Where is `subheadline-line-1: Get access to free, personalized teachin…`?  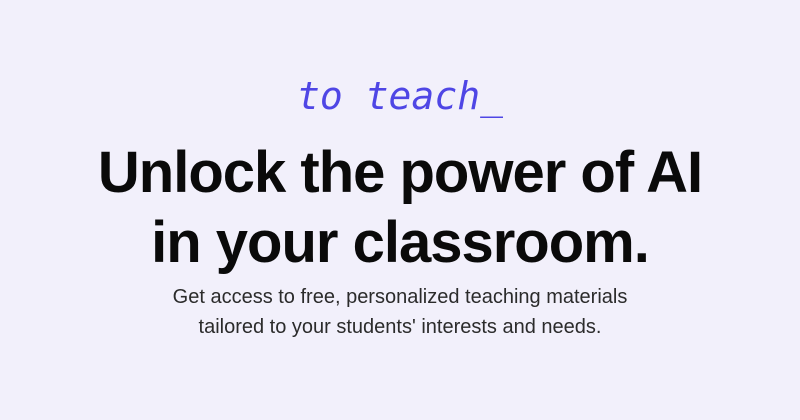 subheadline-line-1: Get access to free, personalized teachin… is located at coordinates (400, 297).